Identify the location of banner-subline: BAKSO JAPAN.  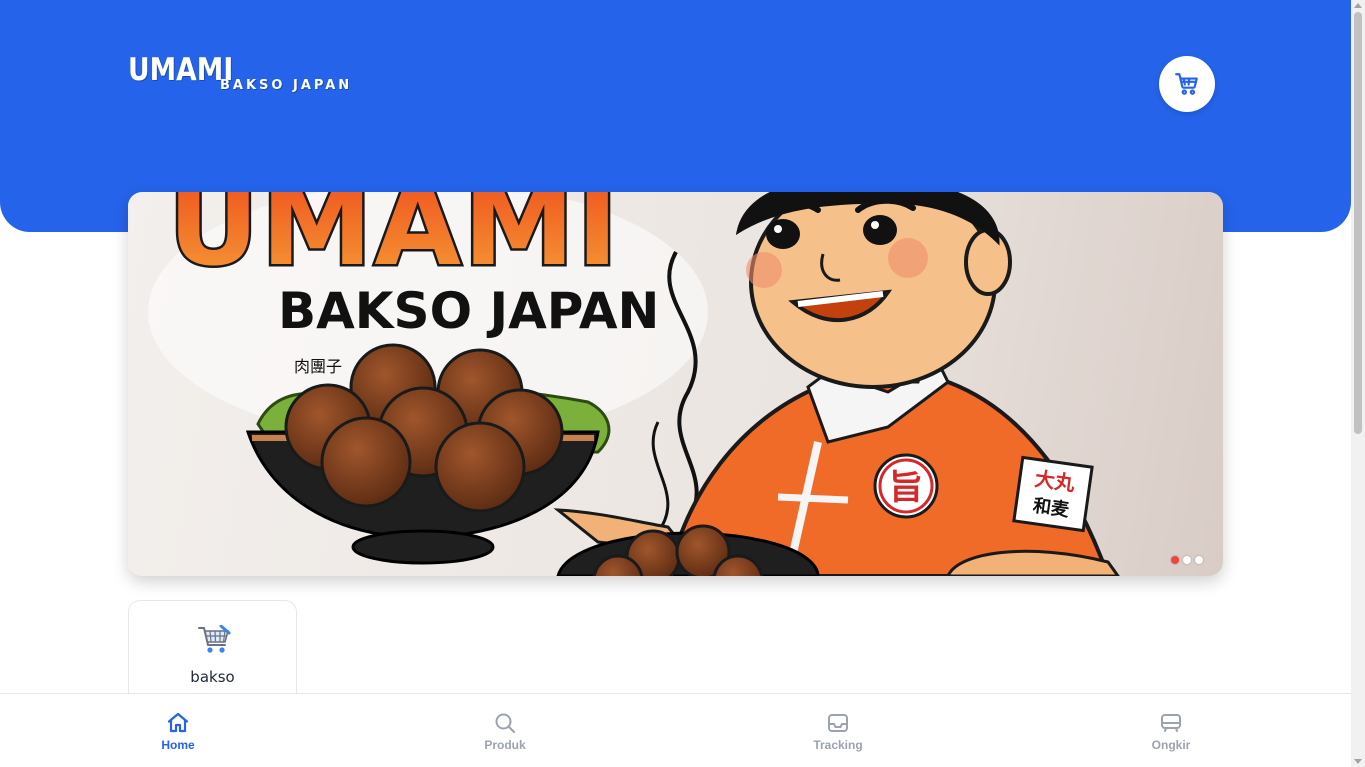
(468, 311).